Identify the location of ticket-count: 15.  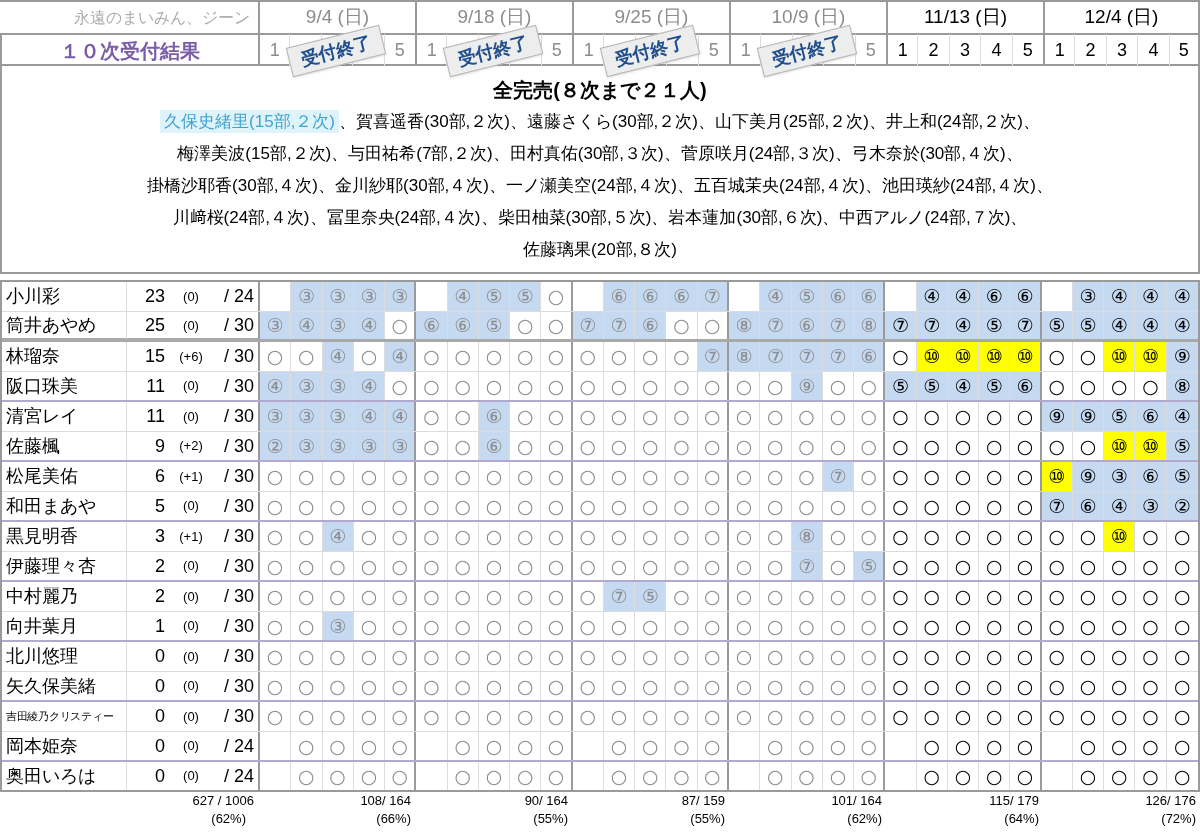
(154, 356).